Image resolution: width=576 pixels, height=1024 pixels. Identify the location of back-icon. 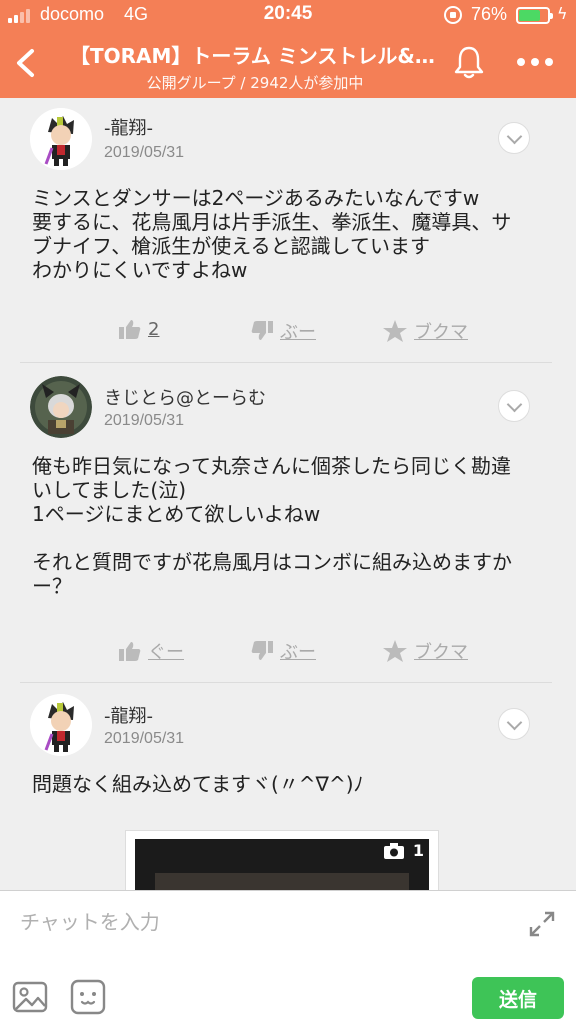
(27, 63).